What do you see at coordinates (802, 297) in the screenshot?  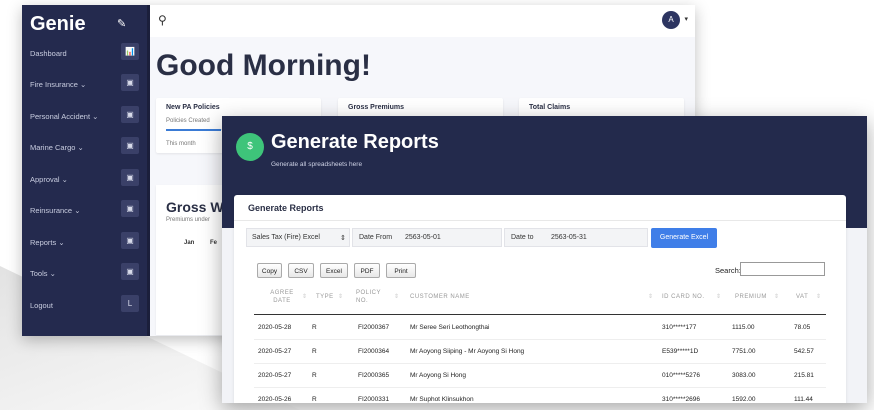 I see `column-header-vat: VAT` at bounding box center [802, 297].